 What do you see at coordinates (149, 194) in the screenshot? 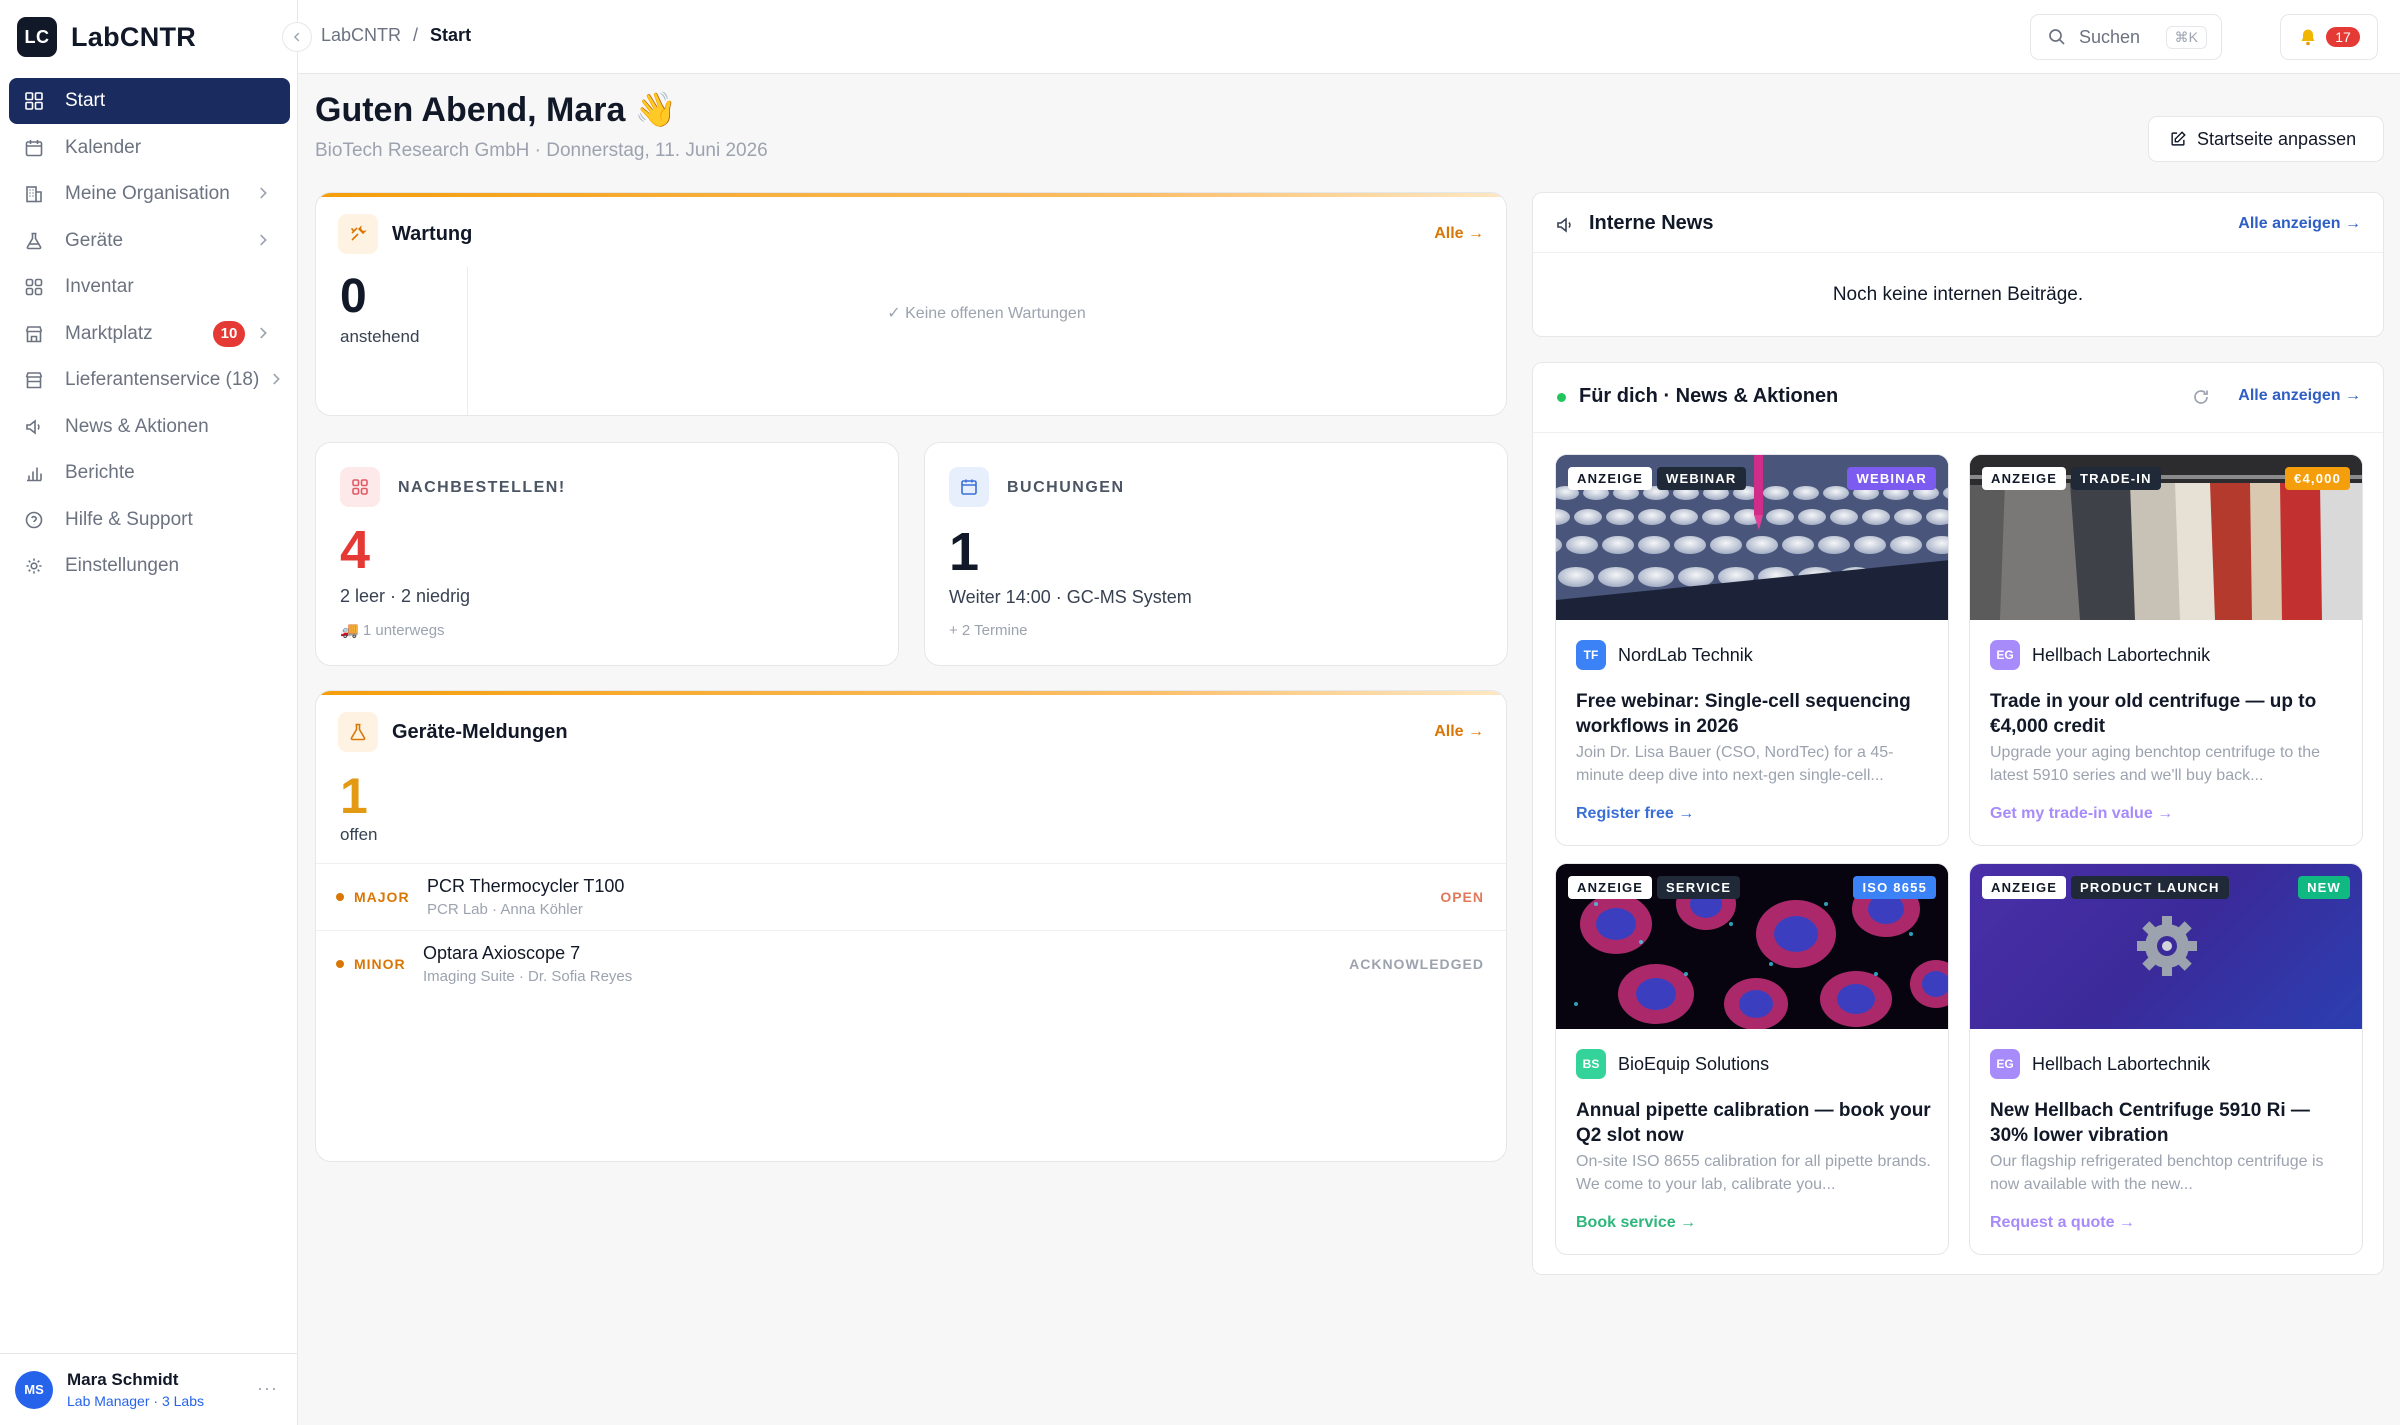
I see `sidebar-item-organisation: Meine Organisation` at bounding box center [149, 194].